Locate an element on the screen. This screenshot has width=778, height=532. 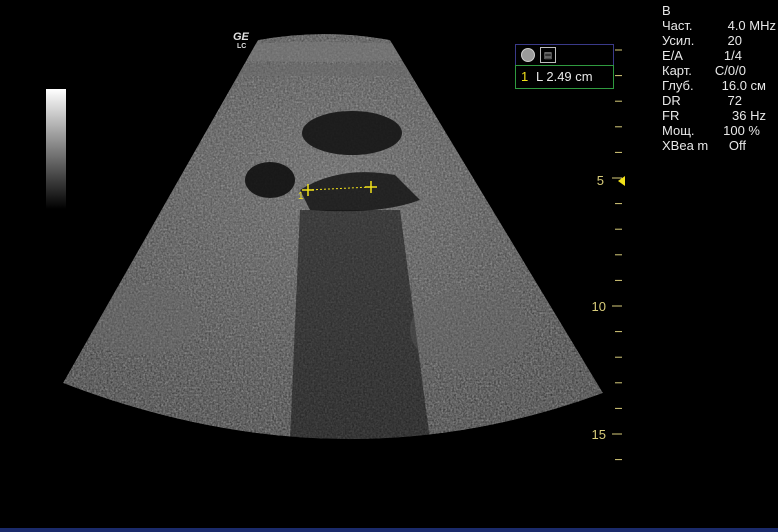
circle-icon is located at coordinates (528, 55).